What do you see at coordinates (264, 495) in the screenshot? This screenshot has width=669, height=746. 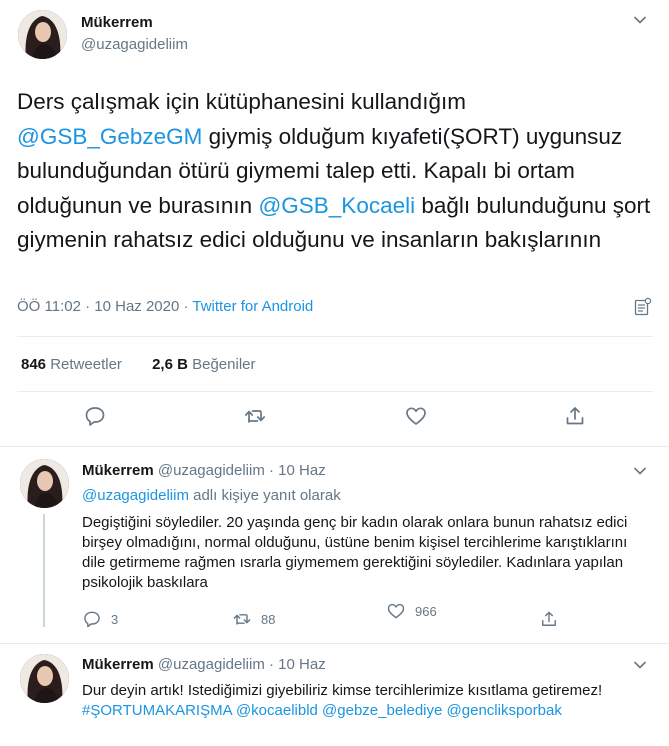 I see `reply-to-label: adlı kişiye yanıt olarak` at bounding box center [264, 495].